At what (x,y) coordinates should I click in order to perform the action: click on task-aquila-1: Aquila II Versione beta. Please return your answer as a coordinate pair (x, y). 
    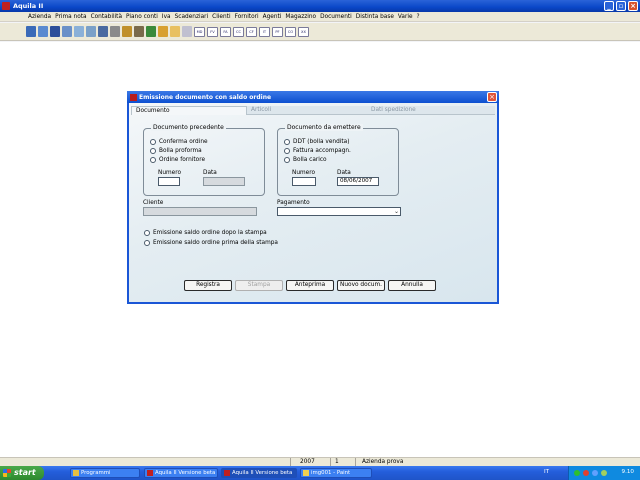
    Looking at the image, I should click on (181, 473).